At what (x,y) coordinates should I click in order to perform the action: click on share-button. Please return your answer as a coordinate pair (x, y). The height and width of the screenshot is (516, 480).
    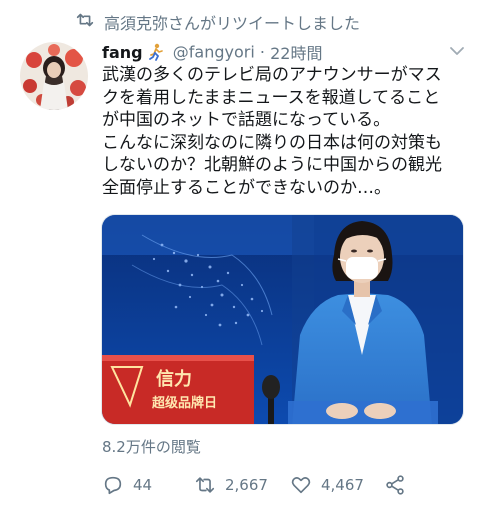
    Looking at the image, I should click on (395, 485).